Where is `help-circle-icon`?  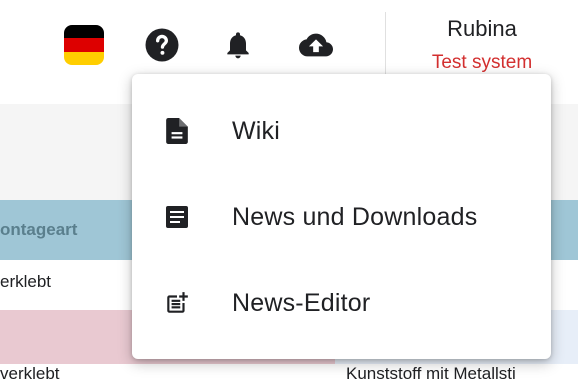
help-circle-icon is located at coordinates (162, 45).